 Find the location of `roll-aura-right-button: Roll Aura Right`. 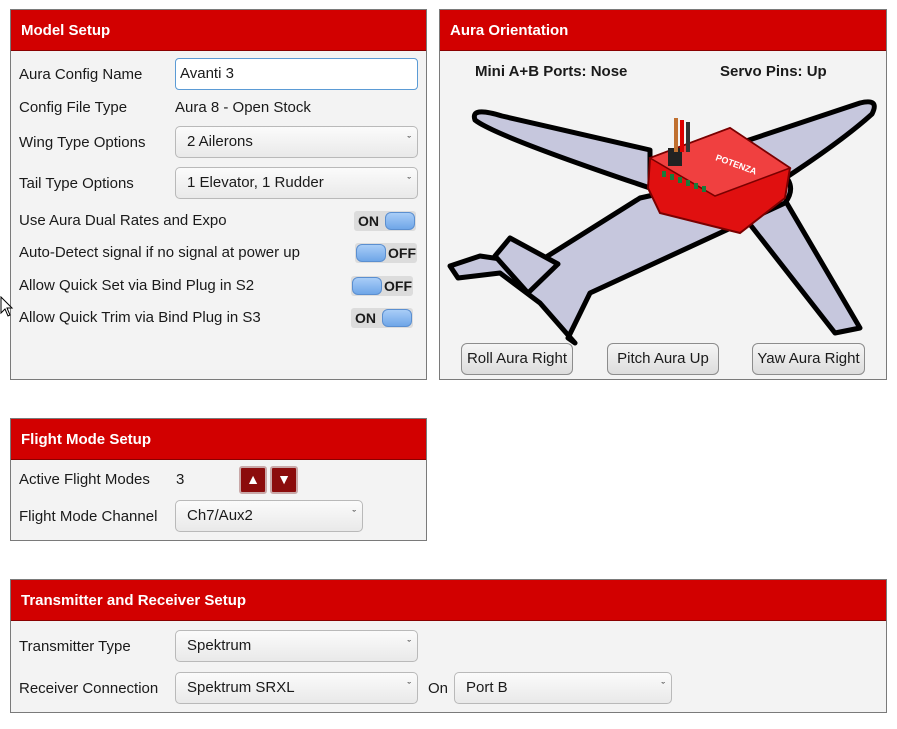

roll-aura-right-button: Roll Aura Right is located at coordinates (517, 359).